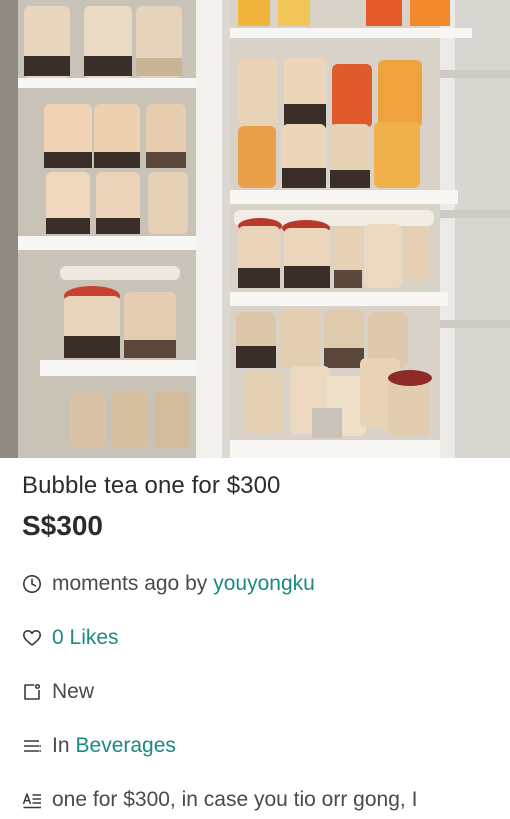 Image resolution: width=510 pixels, height=819 pixels. Describe the element at coordinates (85, 637) in the screenshot. I see `likes-count: 0 Likes` at that location.